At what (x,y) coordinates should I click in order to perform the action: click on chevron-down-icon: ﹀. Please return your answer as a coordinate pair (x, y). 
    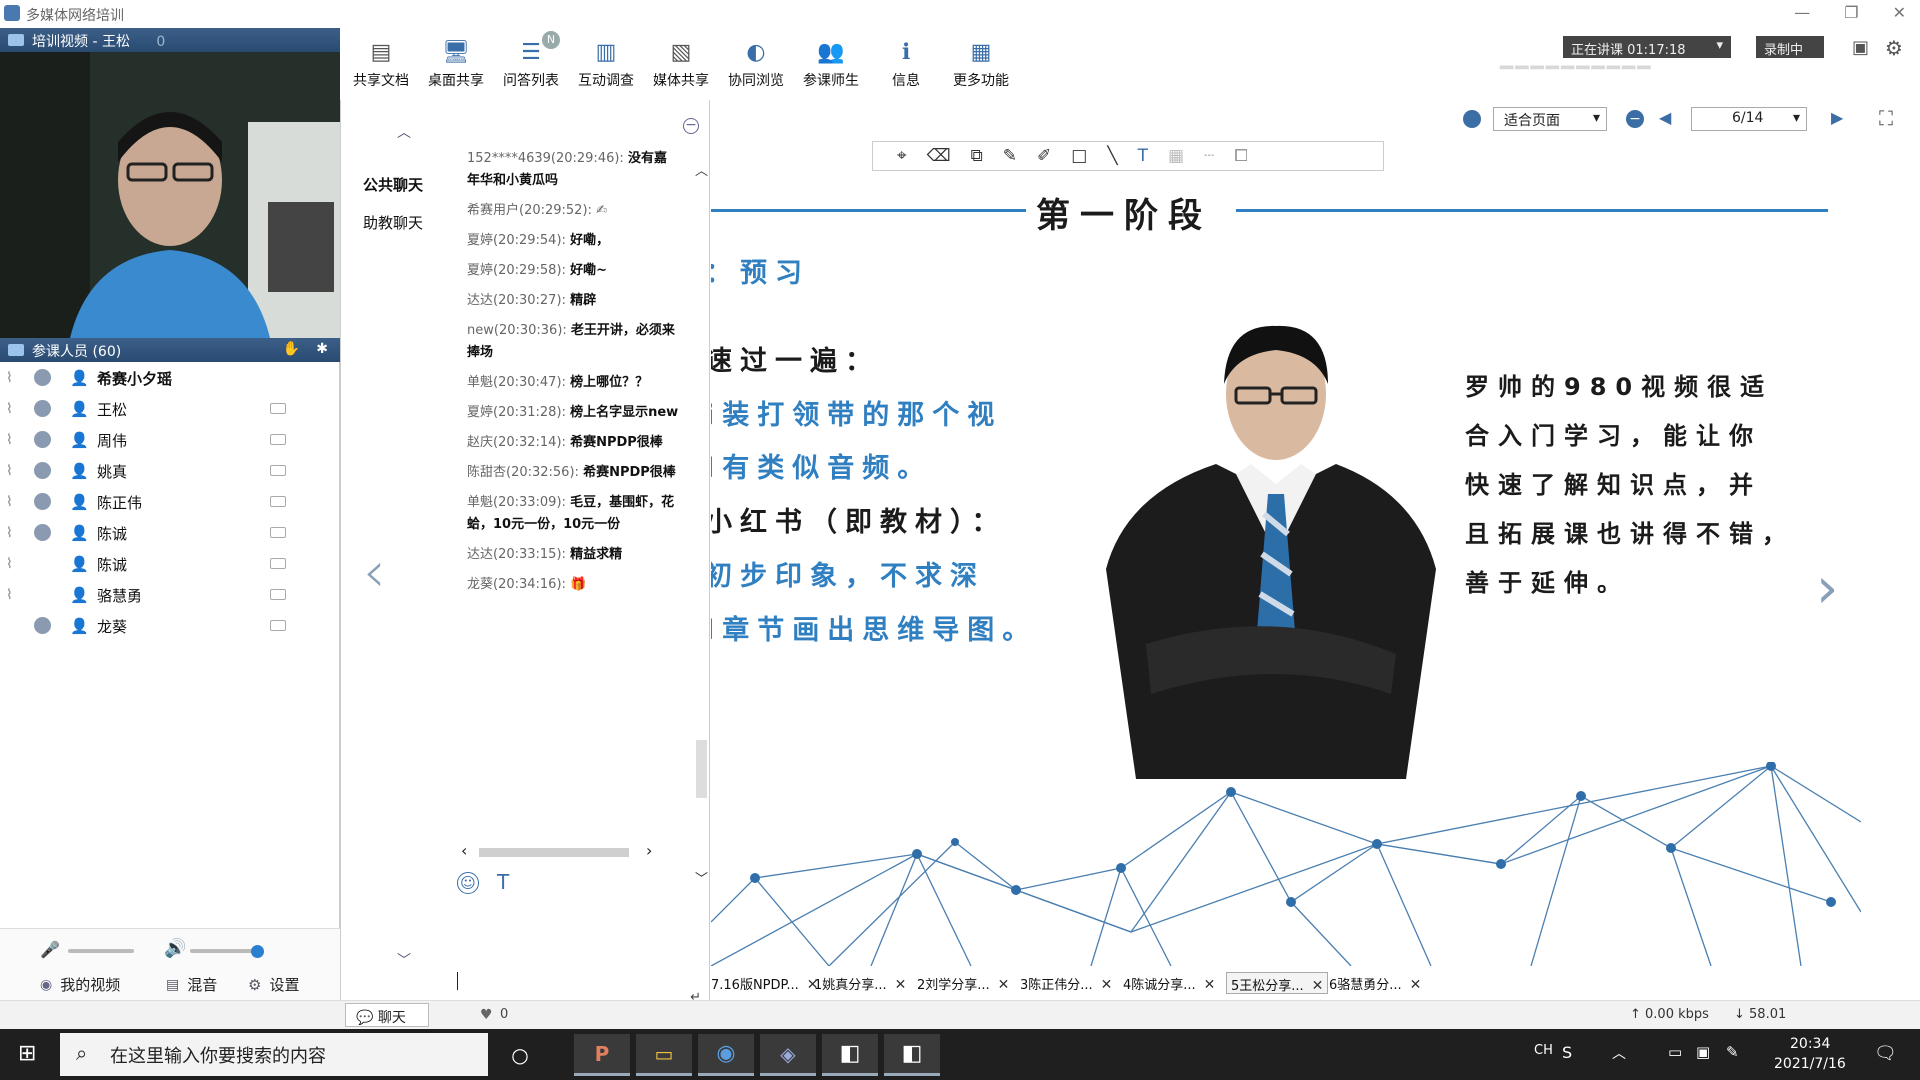
    Looking at the image, I should click on (404, 960).